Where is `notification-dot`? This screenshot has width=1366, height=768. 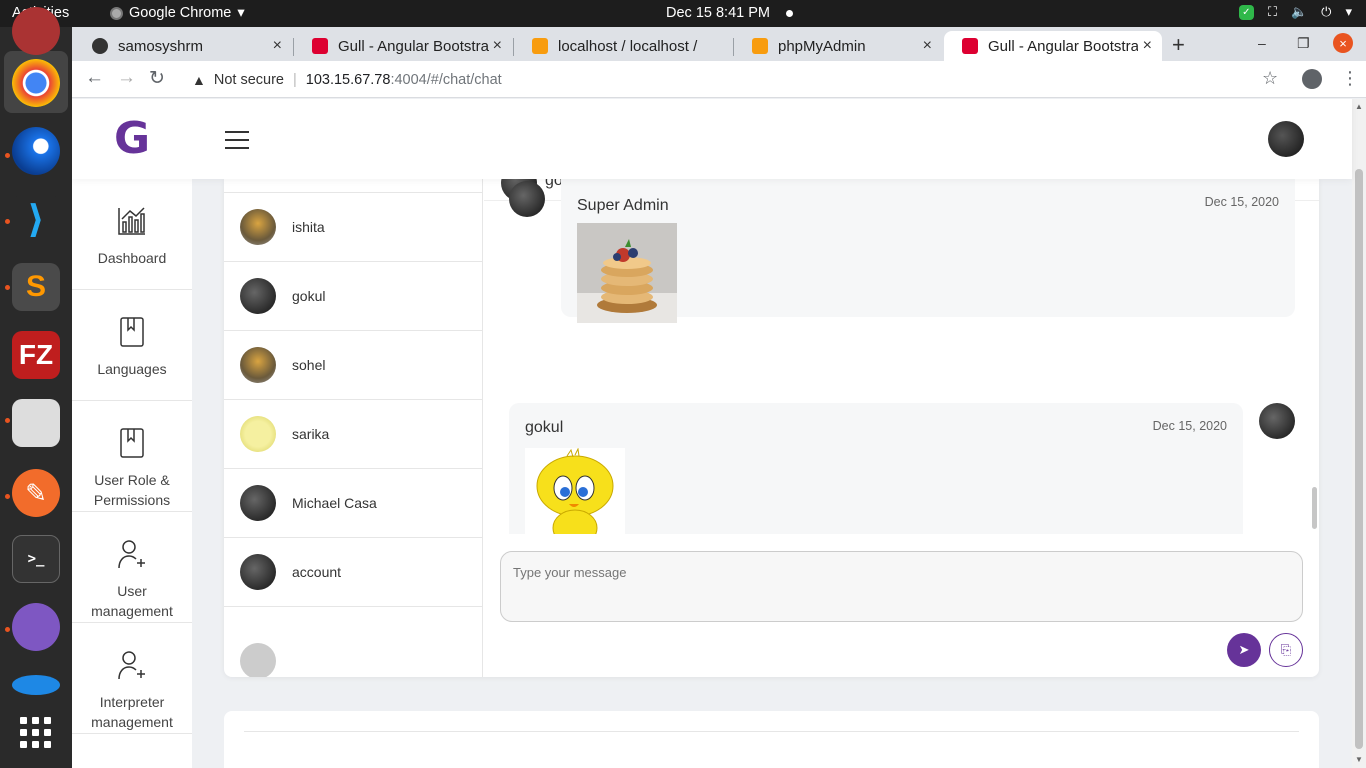
notification-dot is located at coordinates (789, 13).